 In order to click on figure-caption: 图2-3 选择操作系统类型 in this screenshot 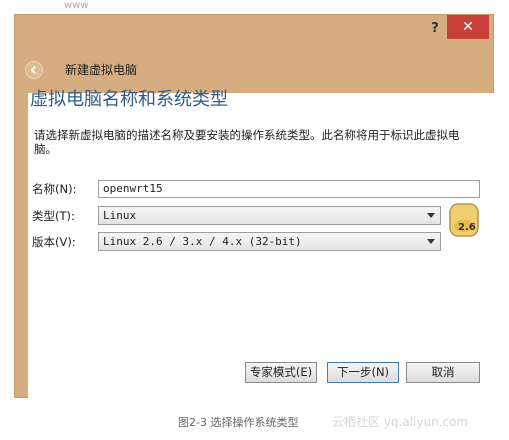, I will do `click(238, 422)`.